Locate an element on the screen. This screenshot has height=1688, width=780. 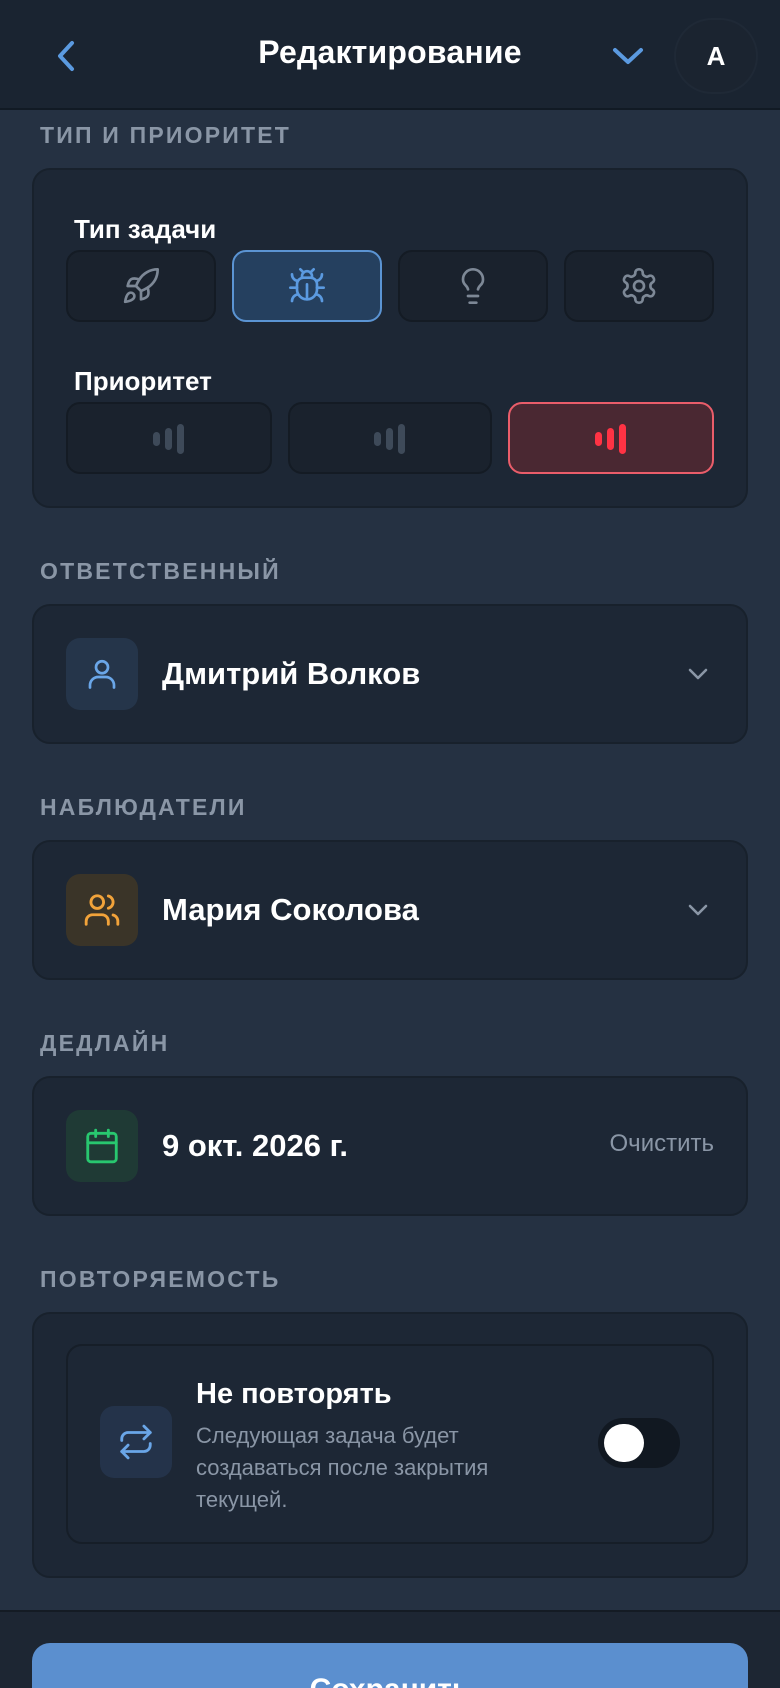
toggle-knob is located at coordinates (624, 1443).